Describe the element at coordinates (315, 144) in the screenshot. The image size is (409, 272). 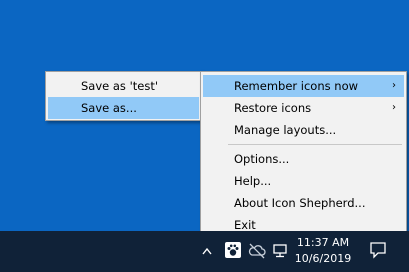
I see `menu-separator` at that location.